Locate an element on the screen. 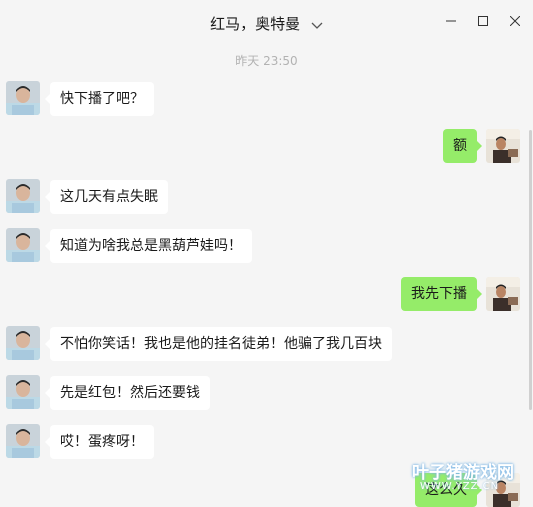 The image size is (533, 507). close-icon is located at coordinates (515, 21).